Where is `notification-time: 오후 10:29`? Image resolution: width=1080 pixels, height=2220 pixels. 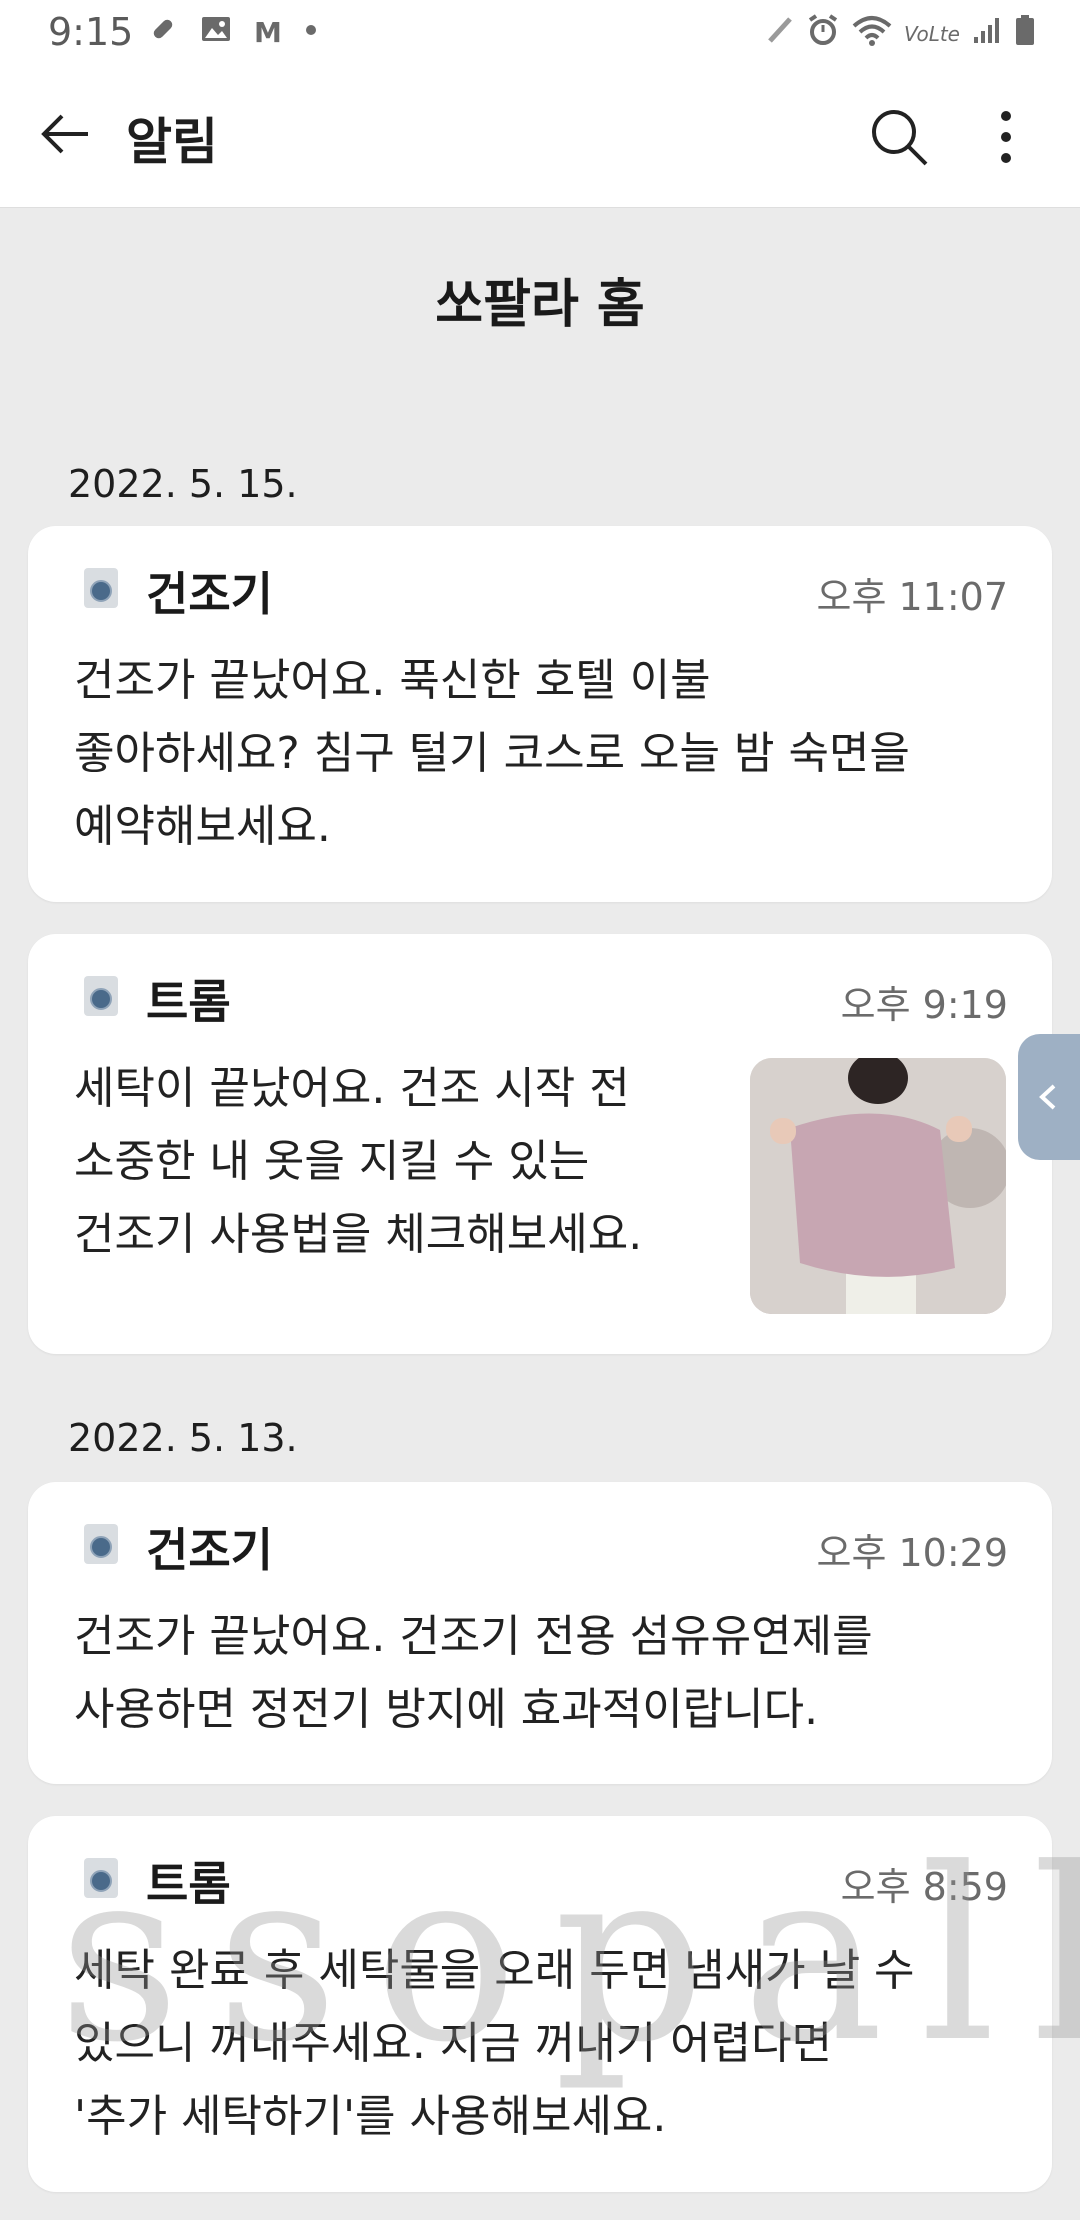
notification-time: 오후 10:29 is located at coordinates (912, 1553).